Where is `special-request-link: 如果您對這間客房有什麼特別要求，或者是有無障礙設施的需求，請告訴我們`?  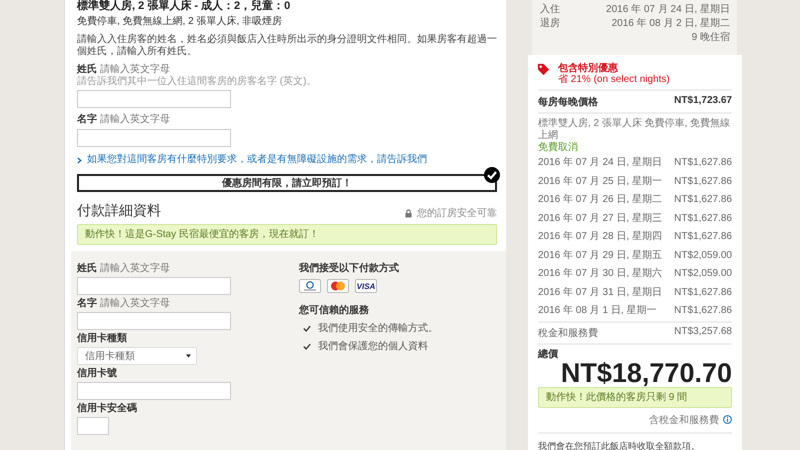
special-request-link: 如果您對這間客房有什麼特別要求，或者是有無障礙設施的需求，請告訴我們 is located at coordinates (287, 160).